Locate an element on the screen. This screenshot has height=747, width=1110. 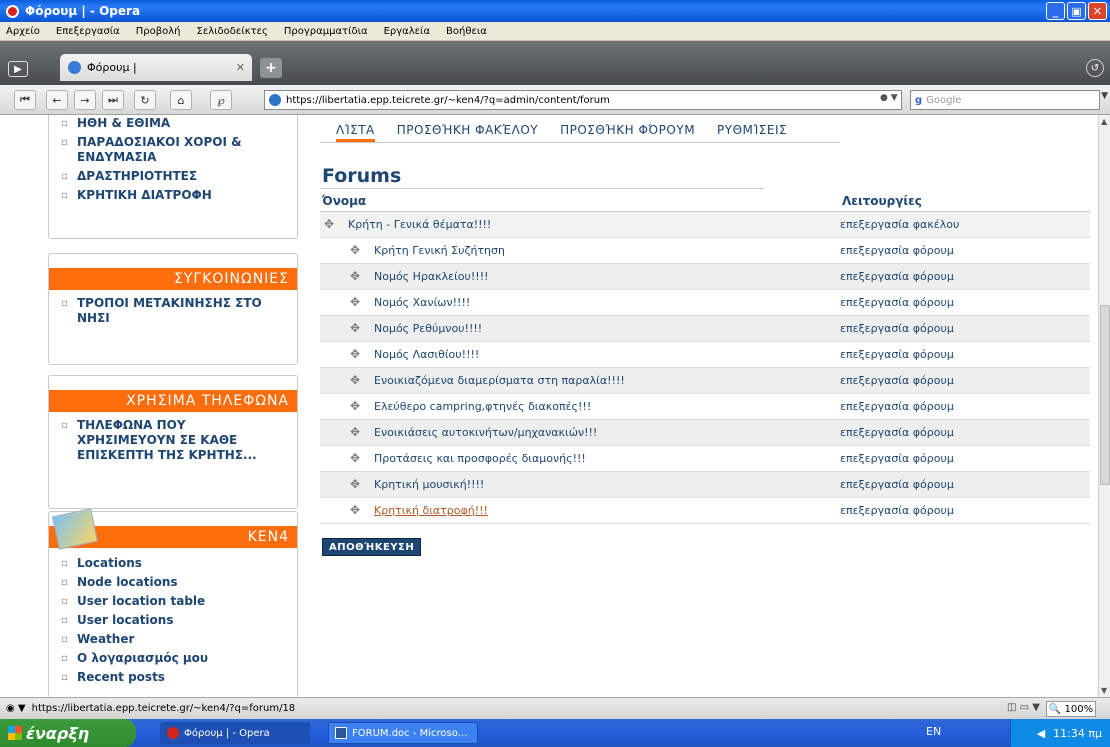
minimize-button: _ is located at coordinates (1055, 11).